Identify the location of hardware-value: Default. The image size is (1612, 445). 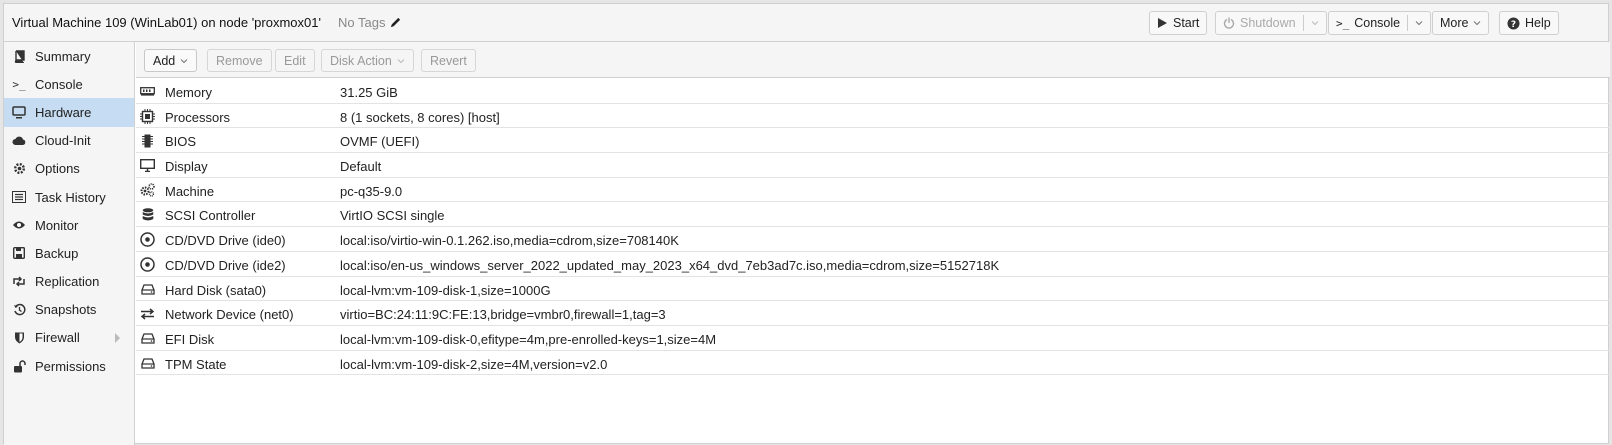
(361, 167).